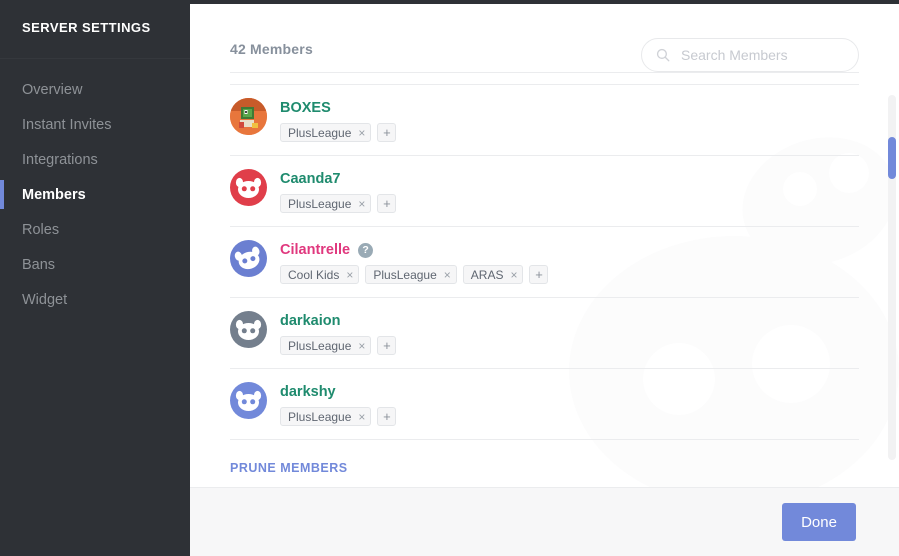 The height and width of the screenshot is (556, 899). I want to click on member-name-line: BOXES, so click(338, 108).